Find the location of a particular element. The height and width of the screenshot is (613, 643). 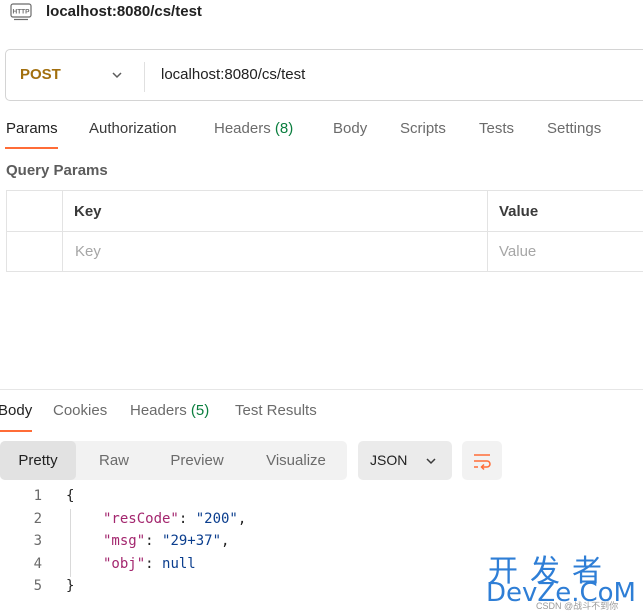

json-key: "msg" is located at coordinates (124, 541).